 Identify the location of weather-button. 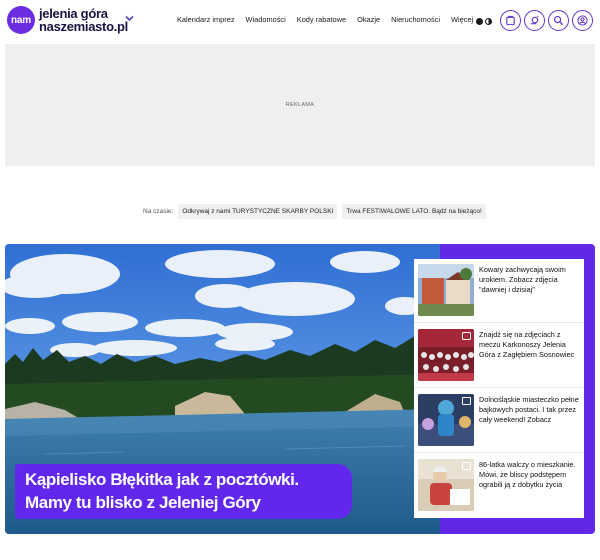
(534, 20).